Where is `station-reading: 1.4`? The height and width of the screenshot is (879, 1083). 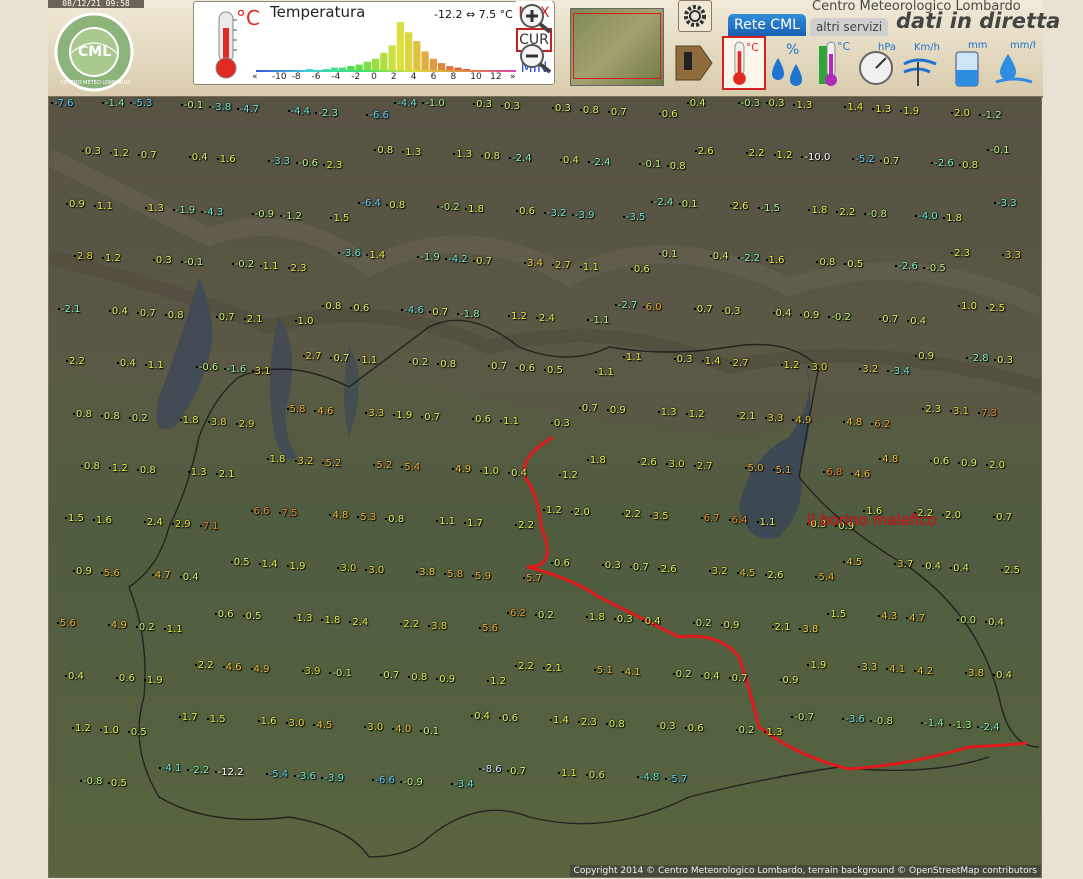 station-reading: 1.4 is located at coordinates (711, 362).